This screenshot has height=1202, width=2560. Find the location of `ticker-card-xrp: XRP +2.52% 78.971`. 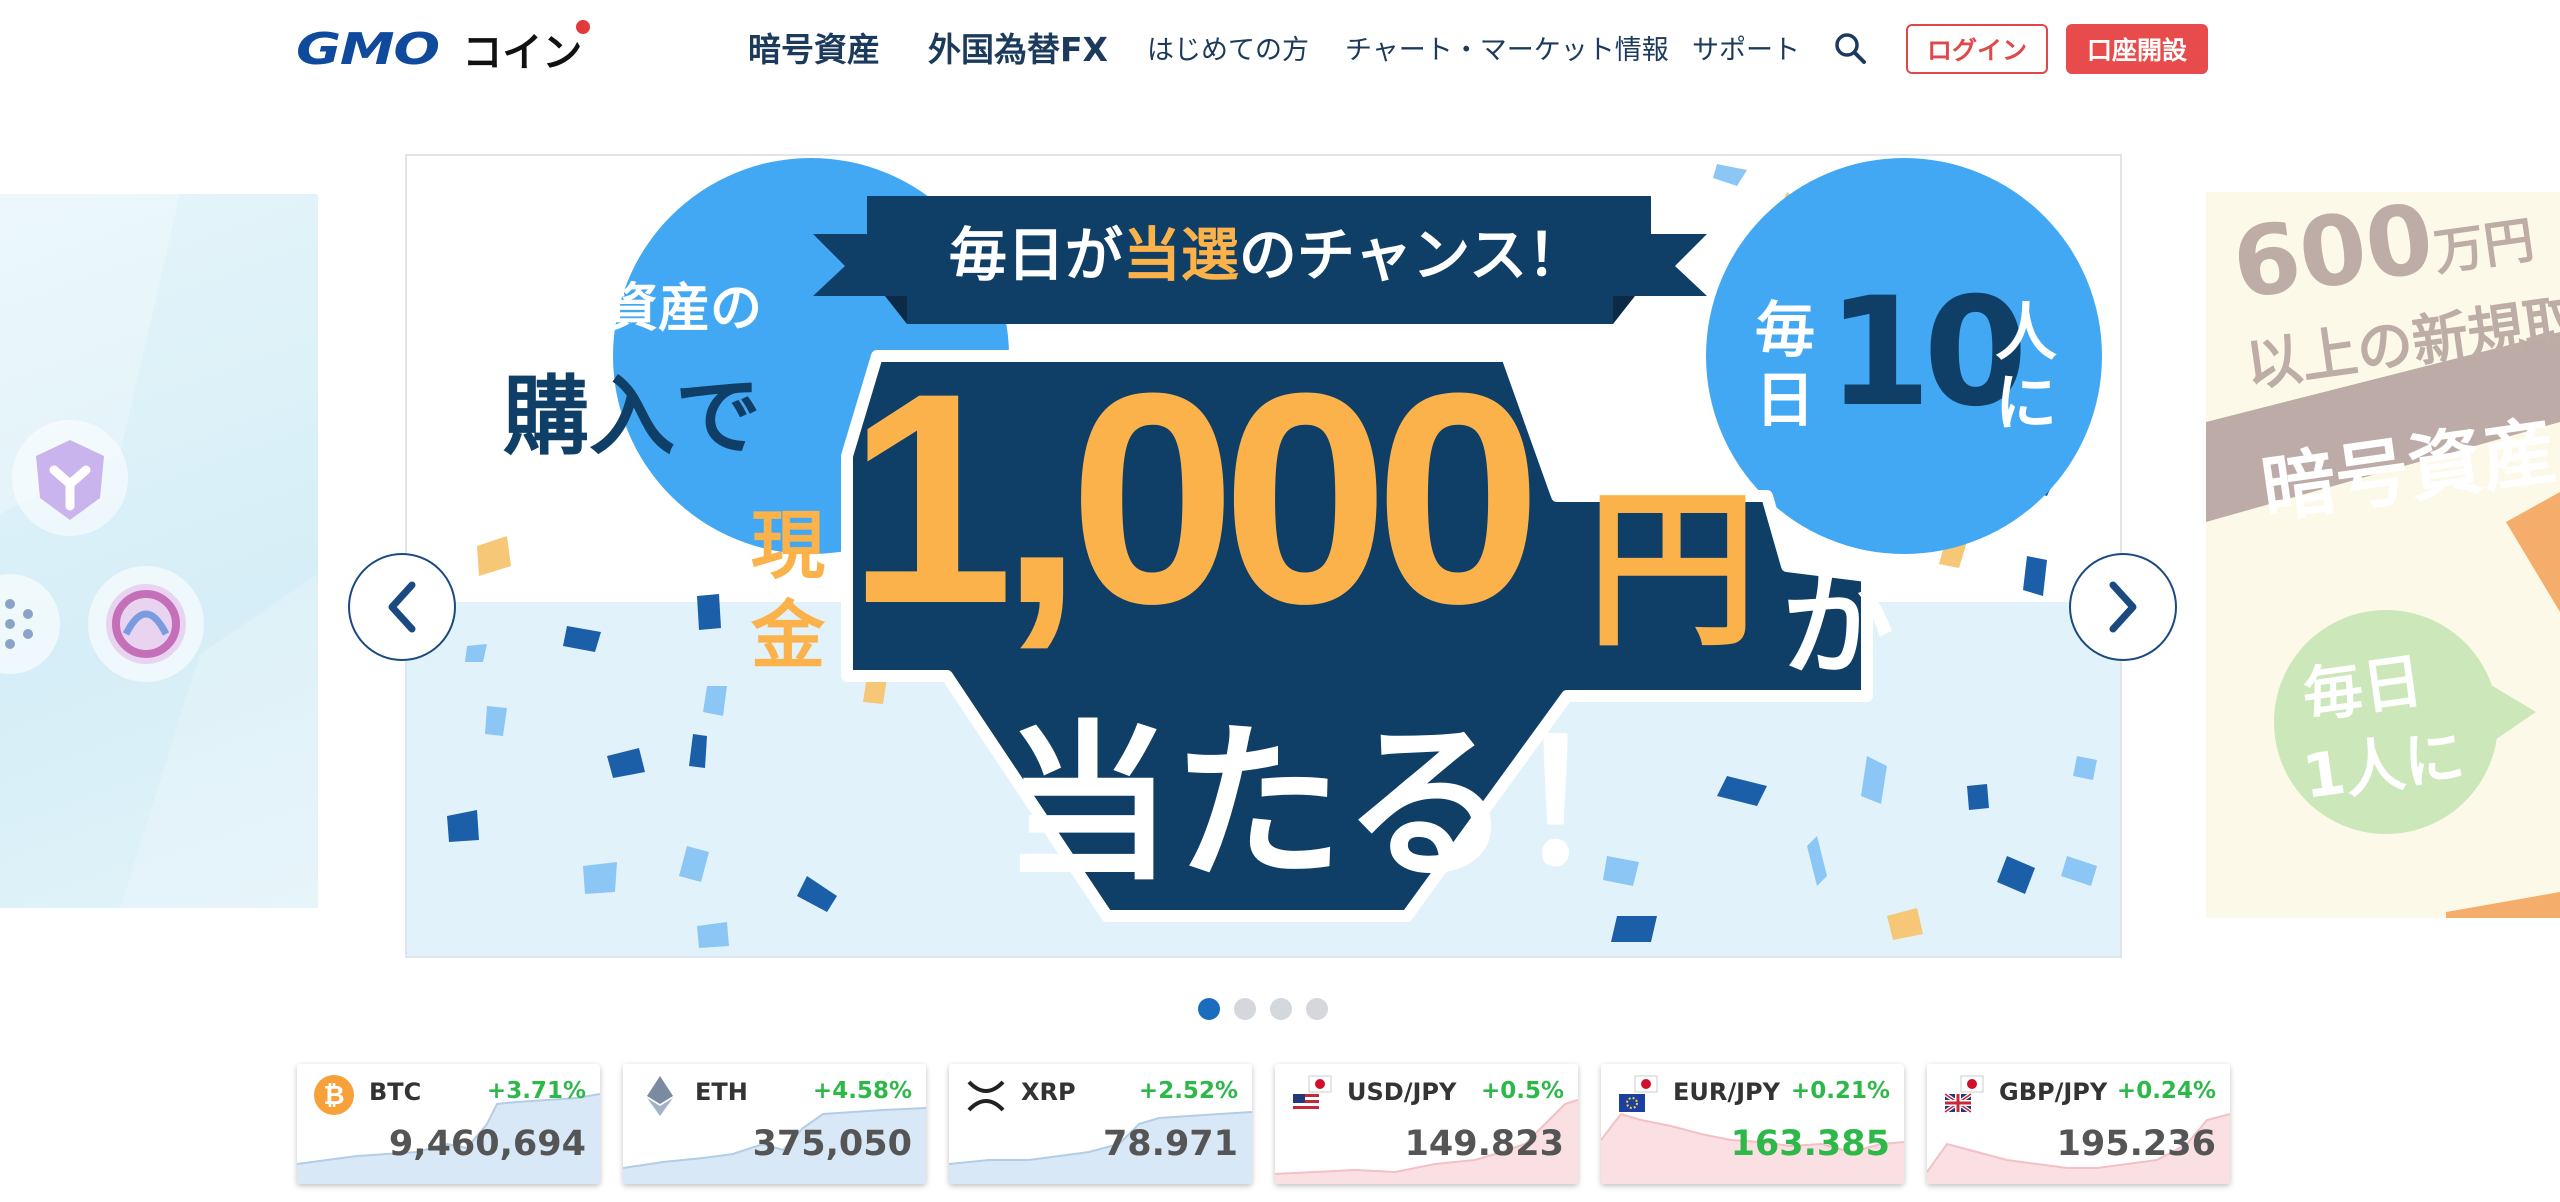

ticker-card-xrp: XRP +2.52% 78.971 is located at coordinates (1100, 1124).